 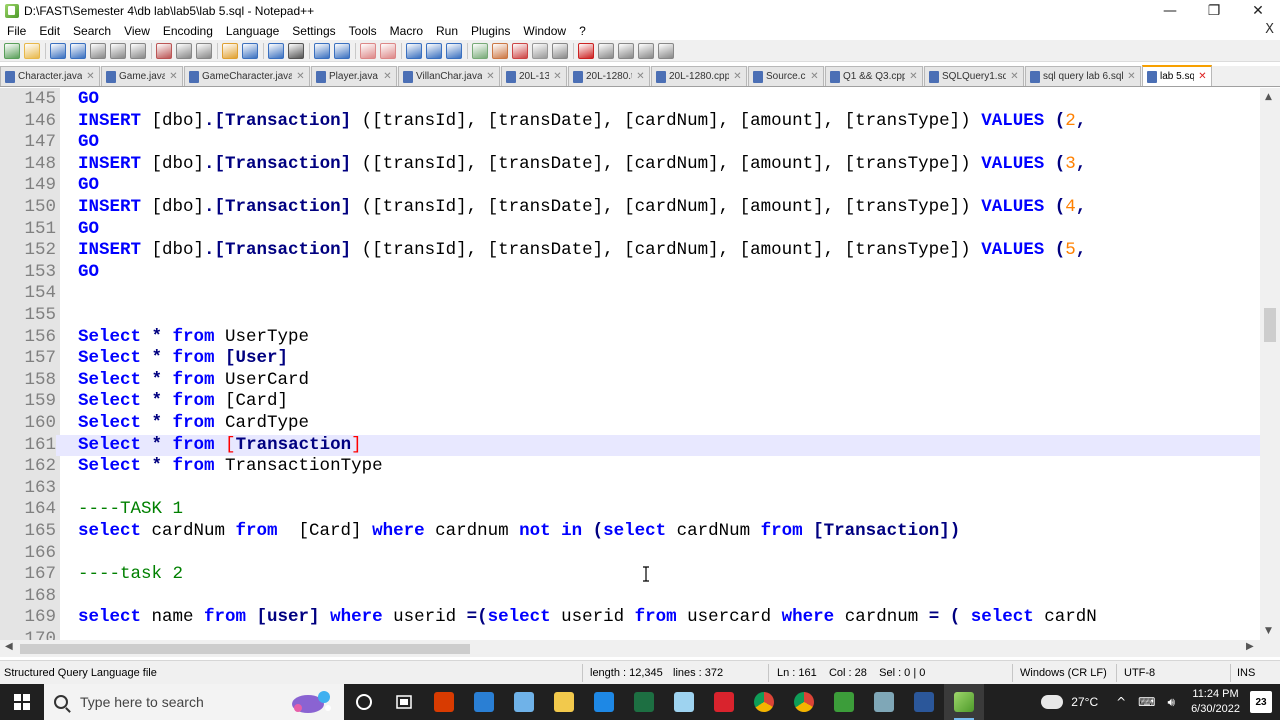 What do you see at coordinates (844, 702) in the screenshot?
I see `taskbar-app-tool` at bounding box center [844, 702].